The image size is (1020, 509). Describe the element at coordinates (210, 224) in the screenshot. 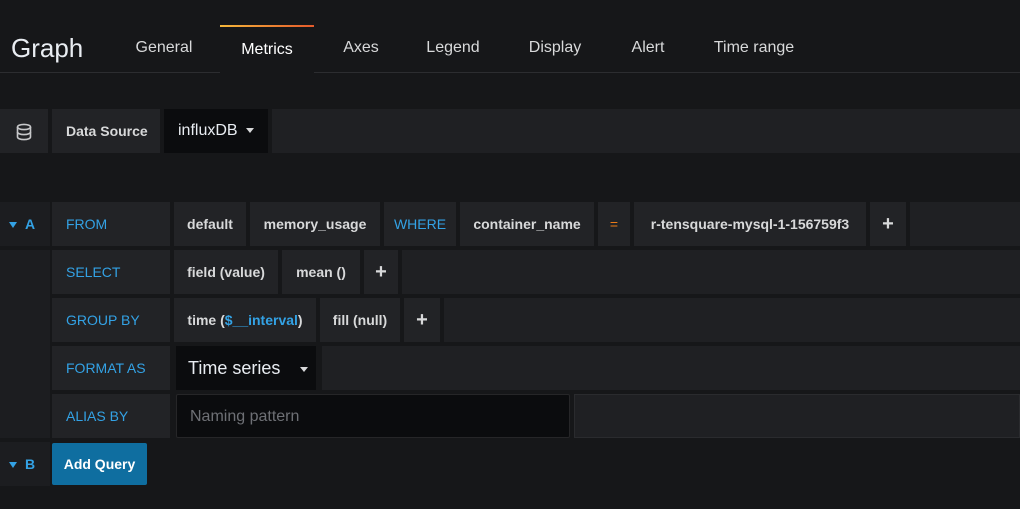

I see `retention-policy-segment: default` at that location.